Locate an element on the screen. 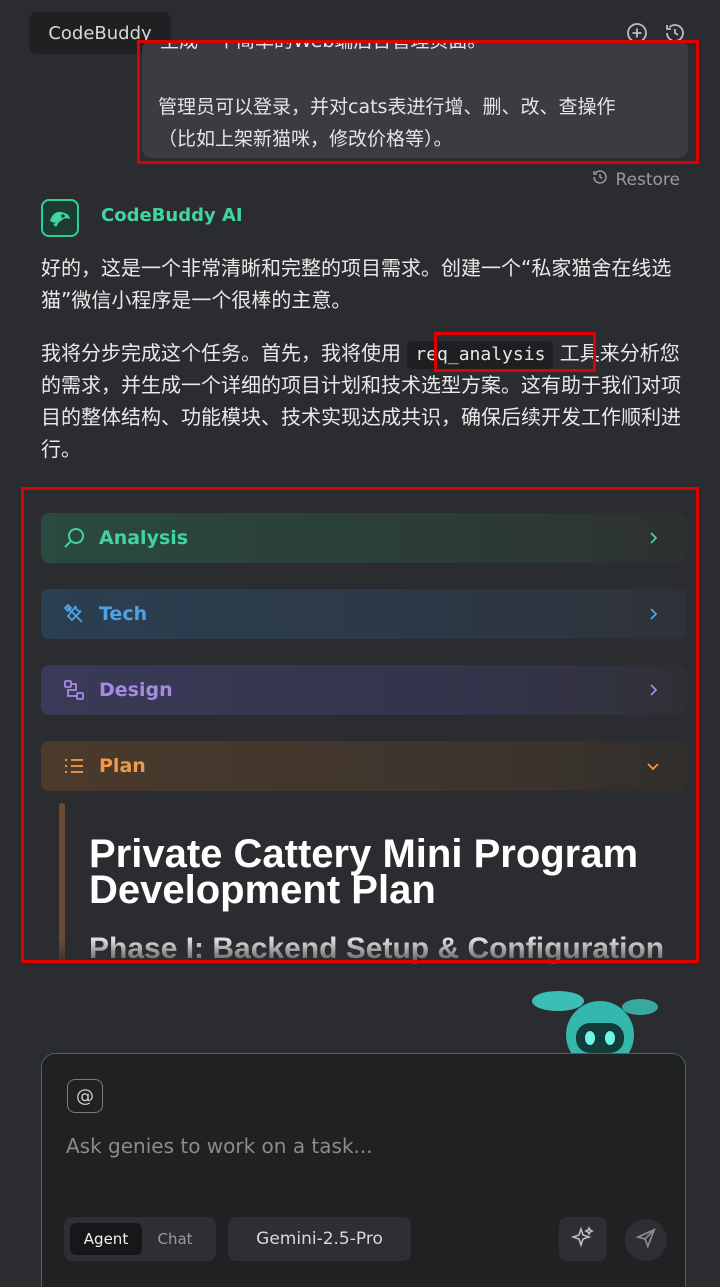  user-message-line: （比如上架新猫咪，修改价格等）。 is located at coordinates (305, 139).